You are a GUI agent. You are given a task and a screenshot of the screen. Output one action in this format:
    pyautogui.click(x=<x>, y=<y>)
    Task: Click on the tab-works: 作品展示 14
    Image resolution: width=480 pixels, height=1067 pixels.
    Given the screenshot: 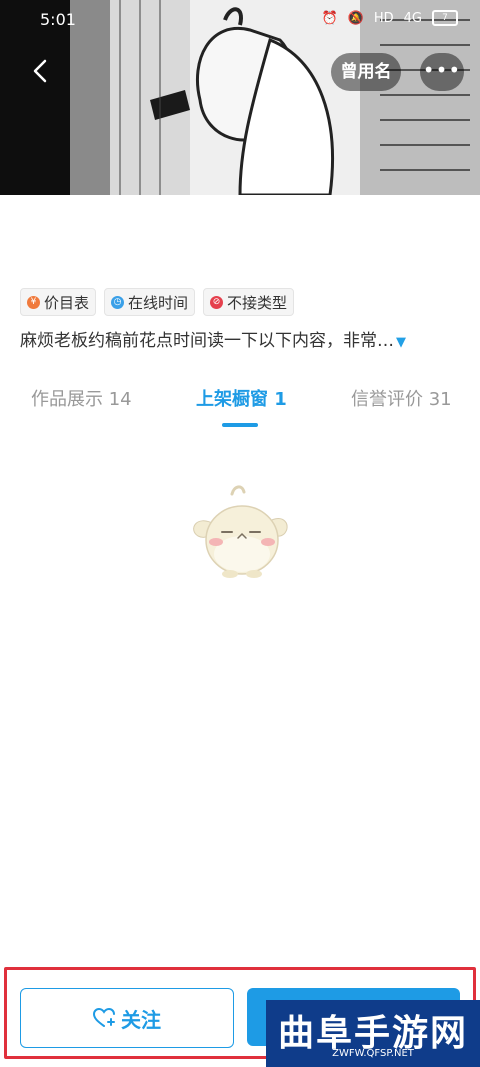 What is the action you would take?
    pyautogui.click(x=81, y=398)
    